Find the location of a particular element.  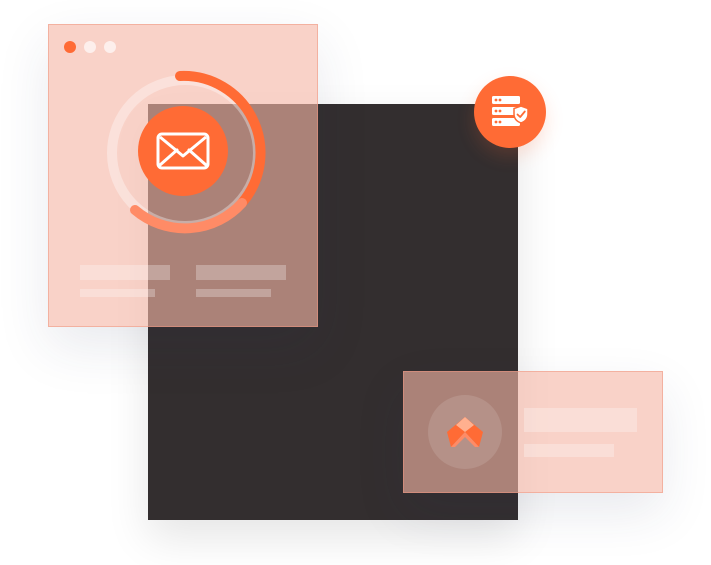

placeholder-subtitle-left is located at coordinates (117, 293).